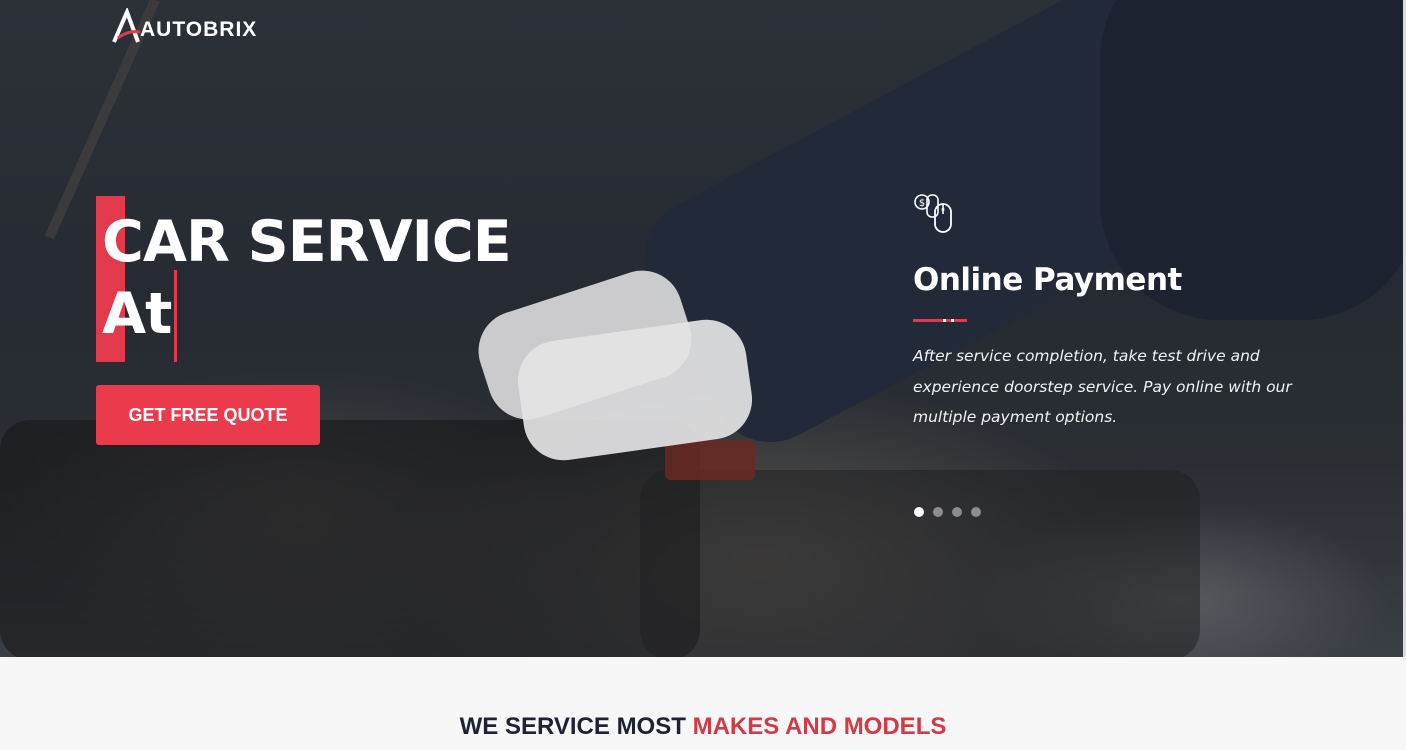 The image size is (1406, 750). Describe the element at coordinates (572, 726) in the screenshot. I see `section-title-prefix: WE SERVICE MOST` at that location.